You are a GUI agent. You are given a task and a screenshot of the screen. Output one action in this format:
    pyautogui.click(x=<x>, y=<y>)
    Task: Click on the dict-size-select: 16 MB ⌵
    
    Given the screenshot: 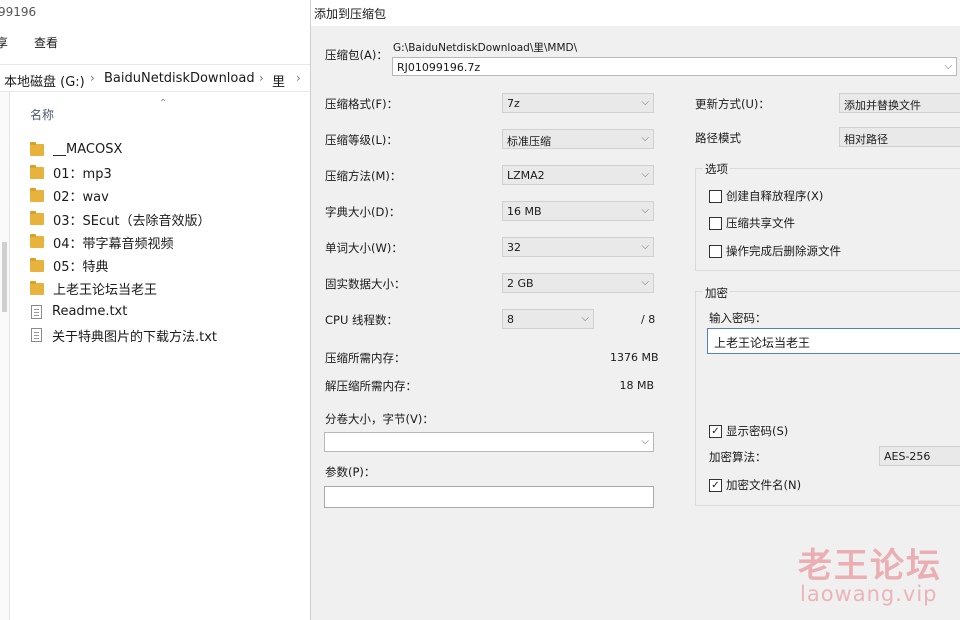 What is the action you would take?
    pyautogui.click(x=578, y=211)
    